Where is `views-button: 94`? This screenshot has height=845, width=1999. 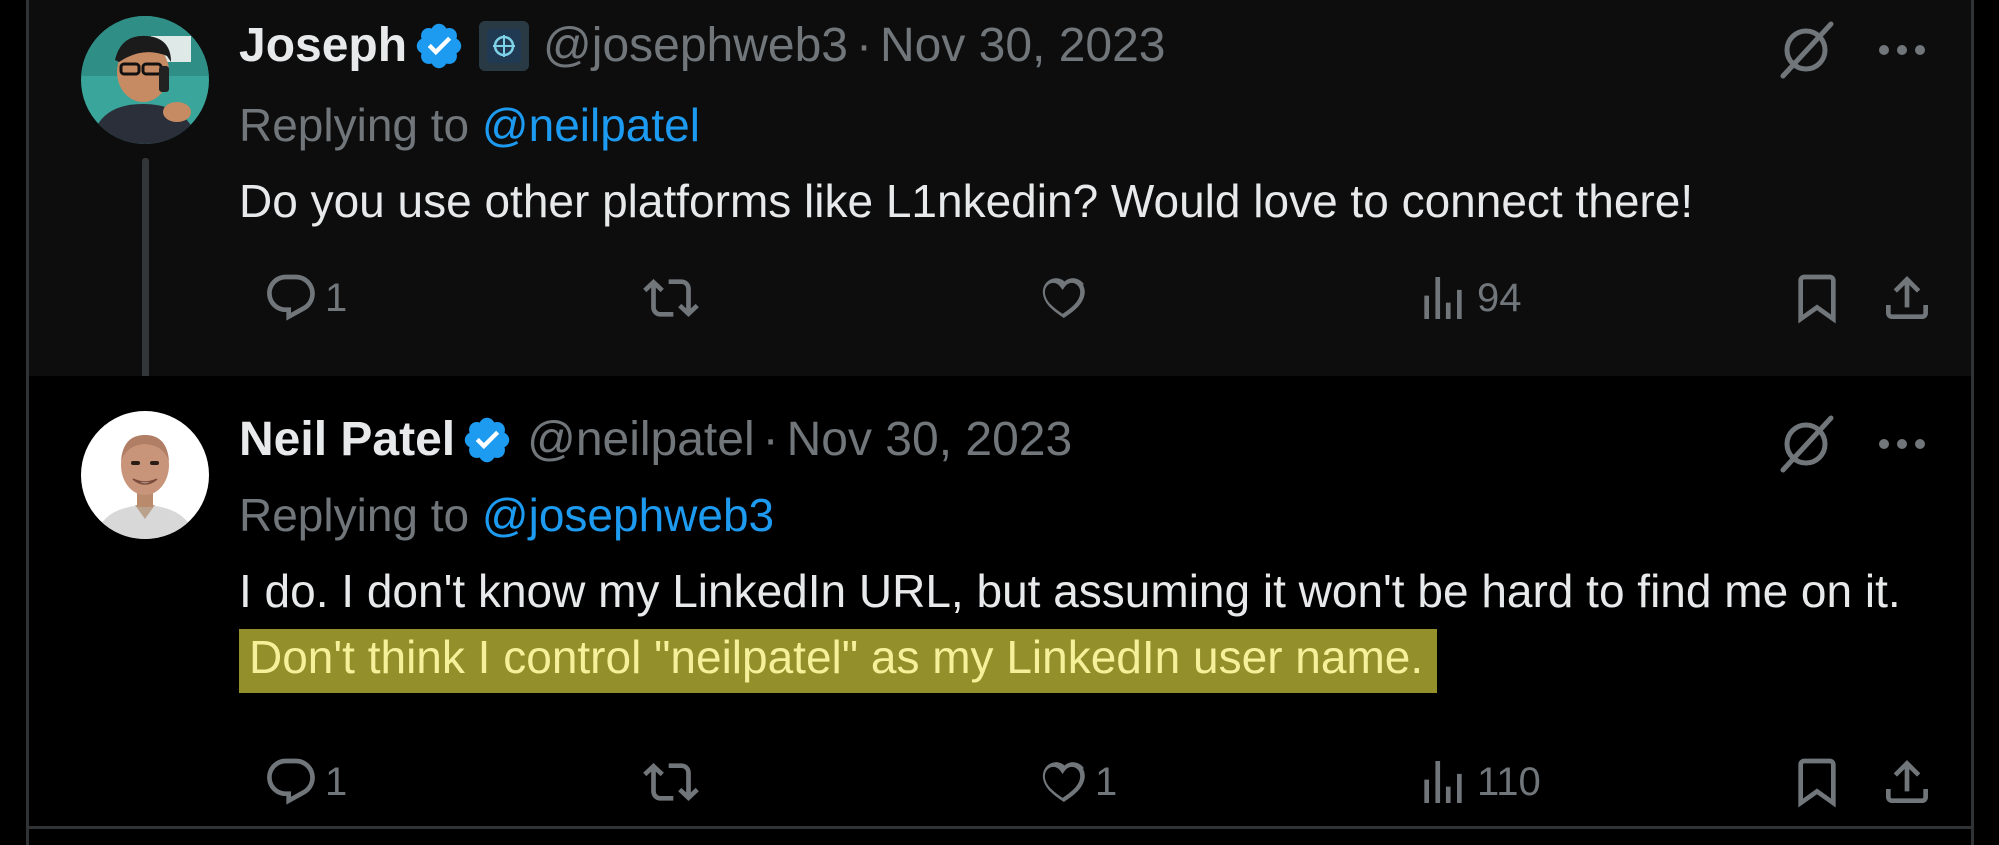
views-button: 94 is located at coordinates (1468, 298).